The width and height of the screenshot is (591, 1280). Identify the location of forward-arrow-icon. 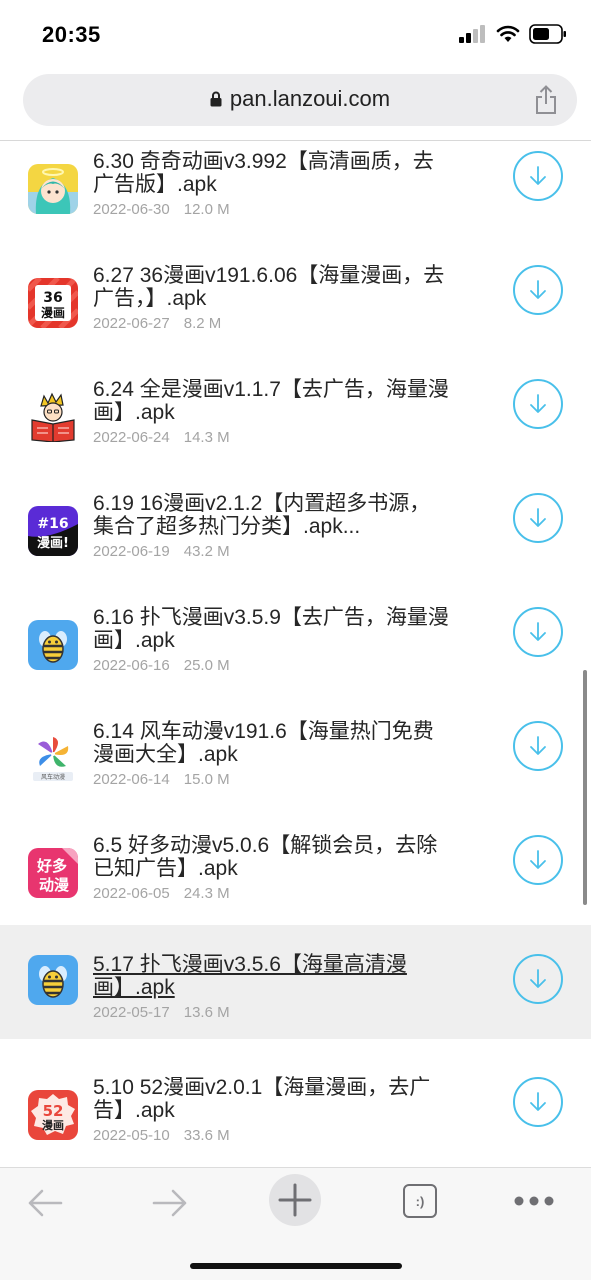
(169, 1203).